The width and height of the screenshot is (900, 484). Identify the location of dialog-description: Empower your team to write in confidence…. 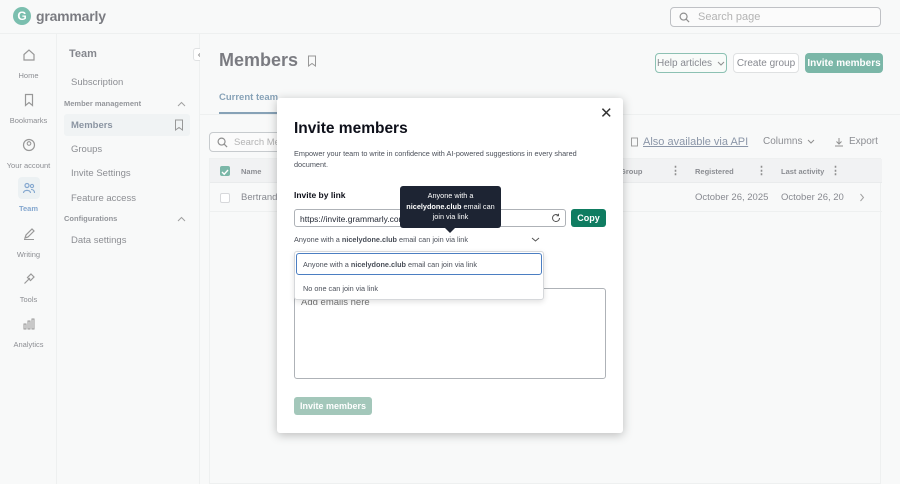
(435, 159).